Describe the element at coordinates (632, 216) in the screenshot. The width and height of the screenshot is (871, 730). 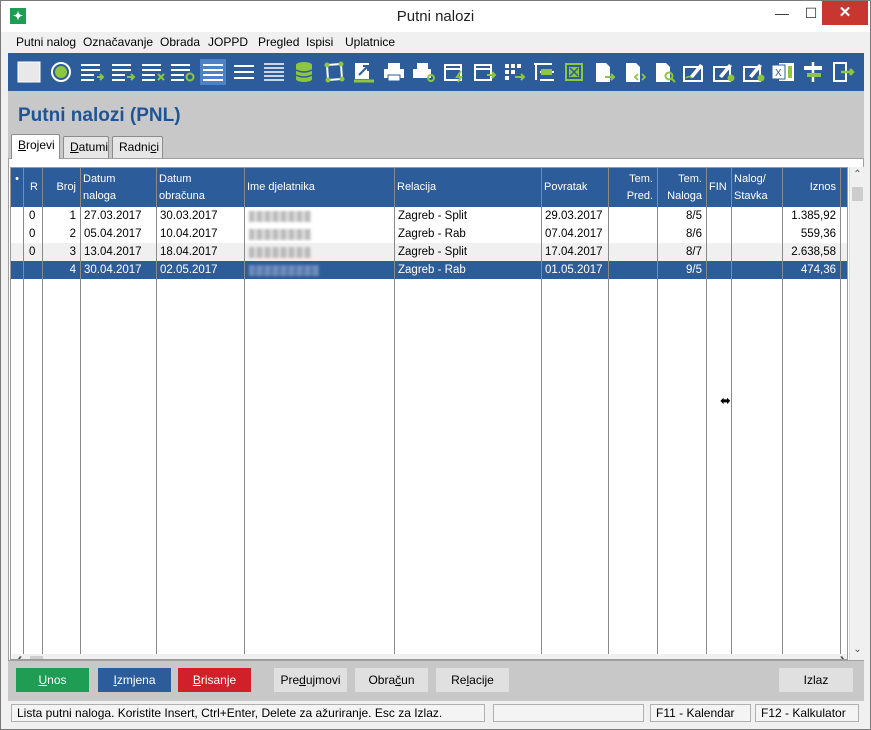
I see `cell-tem-pred` at that location.